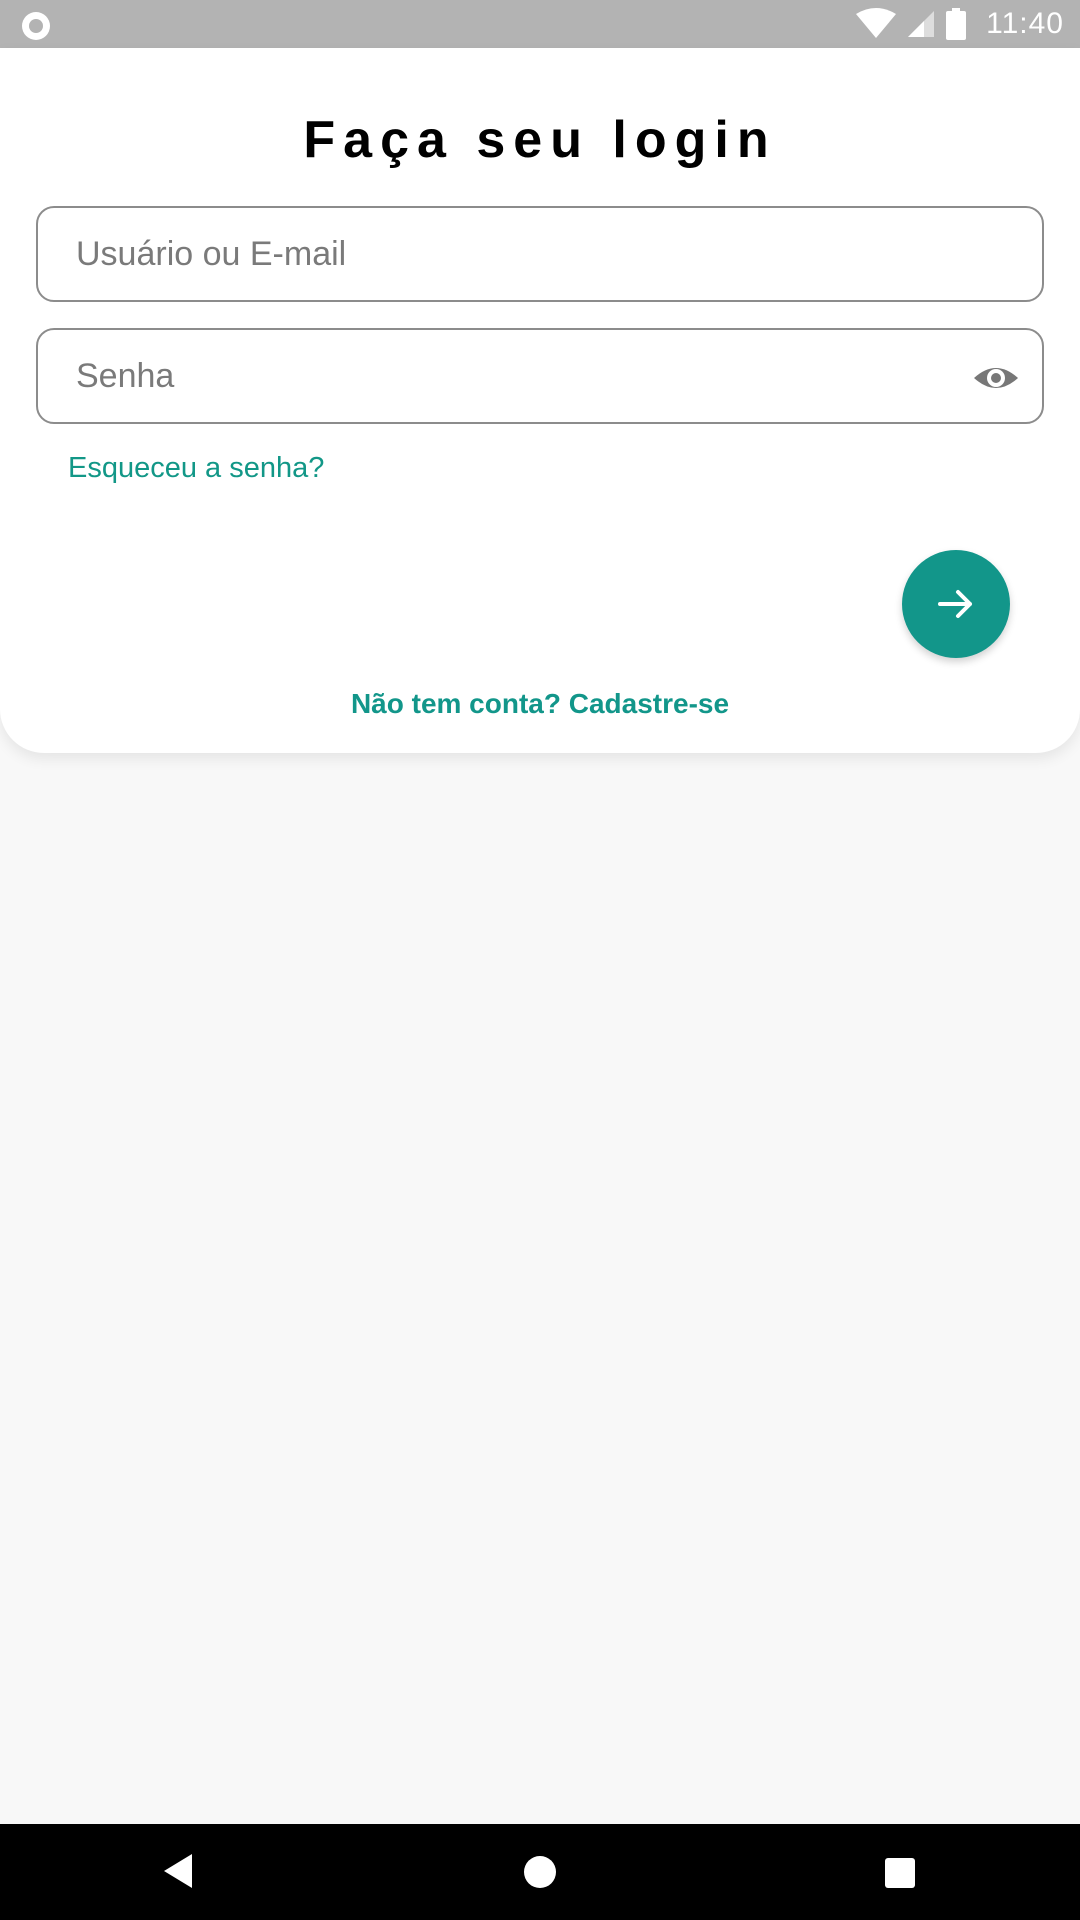 Image resolution: width=1080 pixels, height=1920 pixels. I want to click on eye-icon, so click(996, 378).